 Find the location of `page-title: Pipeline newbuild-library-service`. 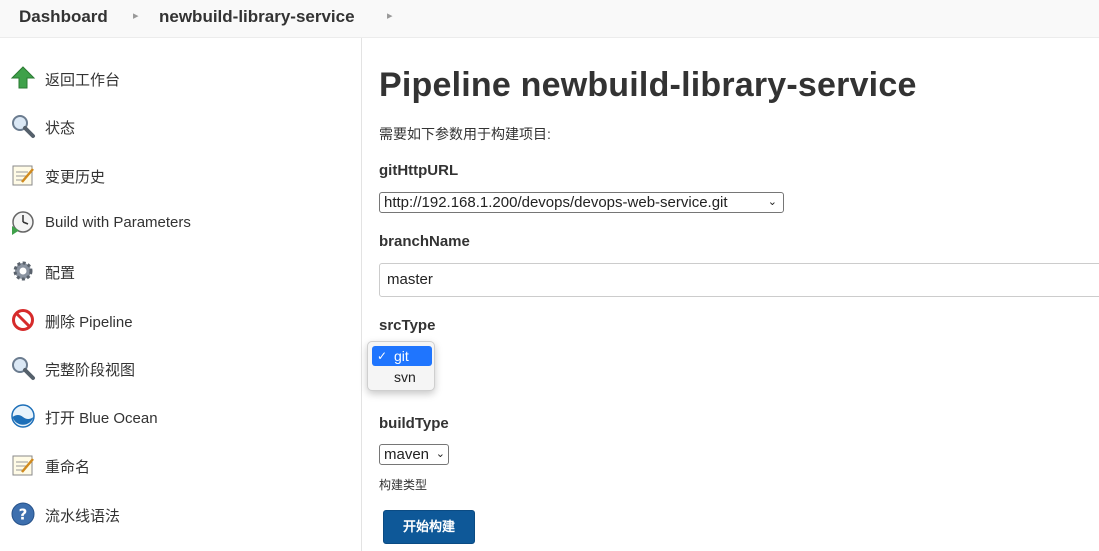

page-title: Pipeline newbuild-library-service is located at coordinates (648, 85).